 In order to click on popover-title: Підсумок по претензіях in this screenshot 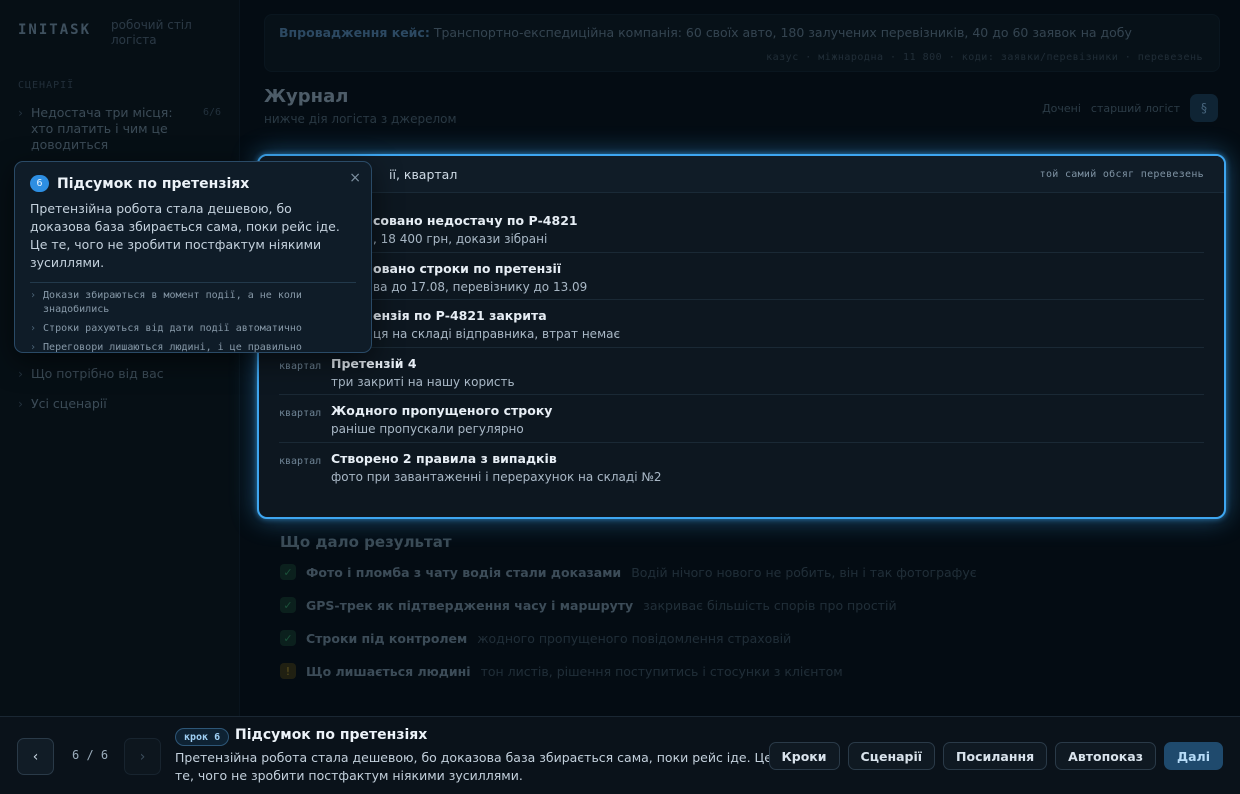, I will do `click(153, 183)`.